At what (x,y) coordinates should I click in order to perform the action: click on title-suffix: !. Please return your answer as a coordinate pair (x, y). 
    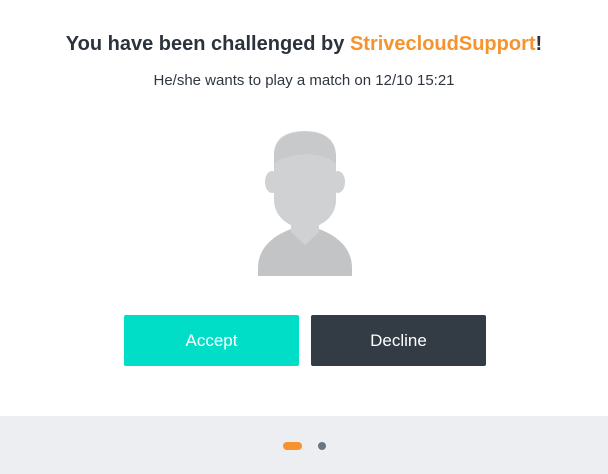
    Looking at the image, I should click on (539, 44).